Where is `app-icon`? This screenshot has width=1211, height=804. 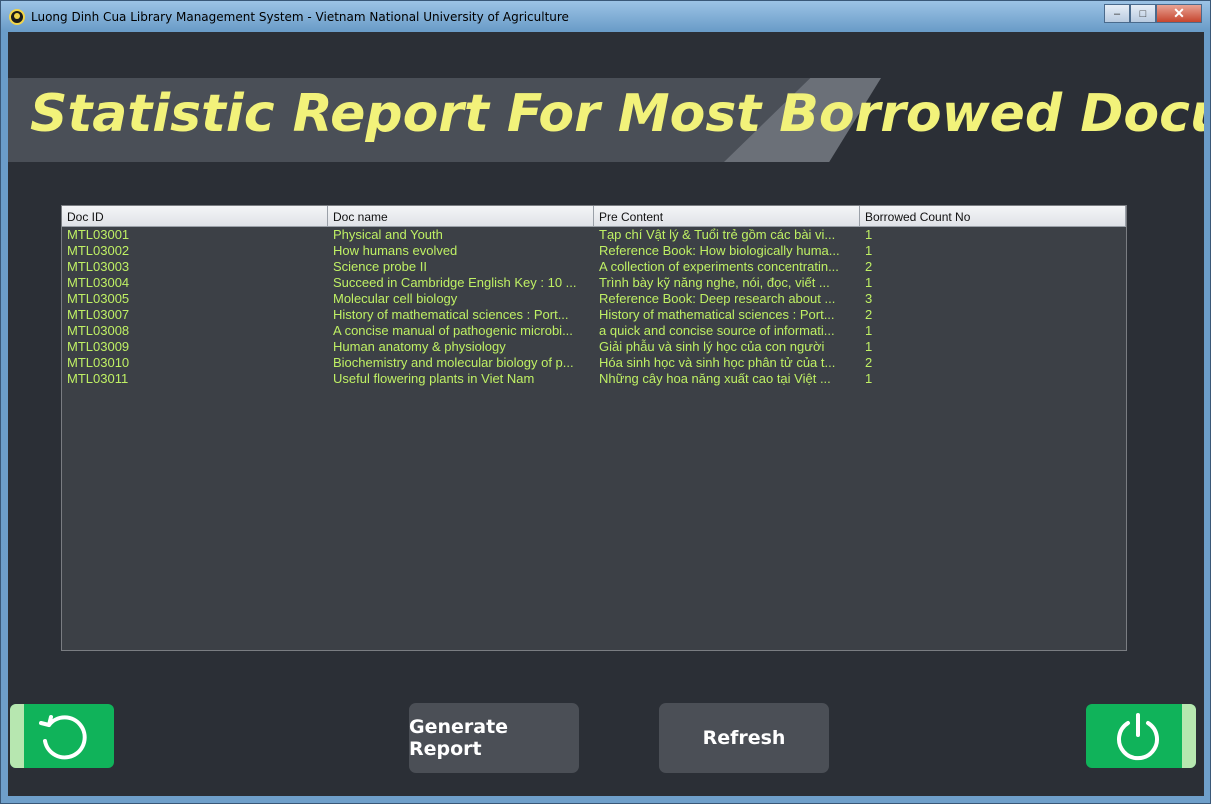 app-icon is located at coordinates (17, 17).